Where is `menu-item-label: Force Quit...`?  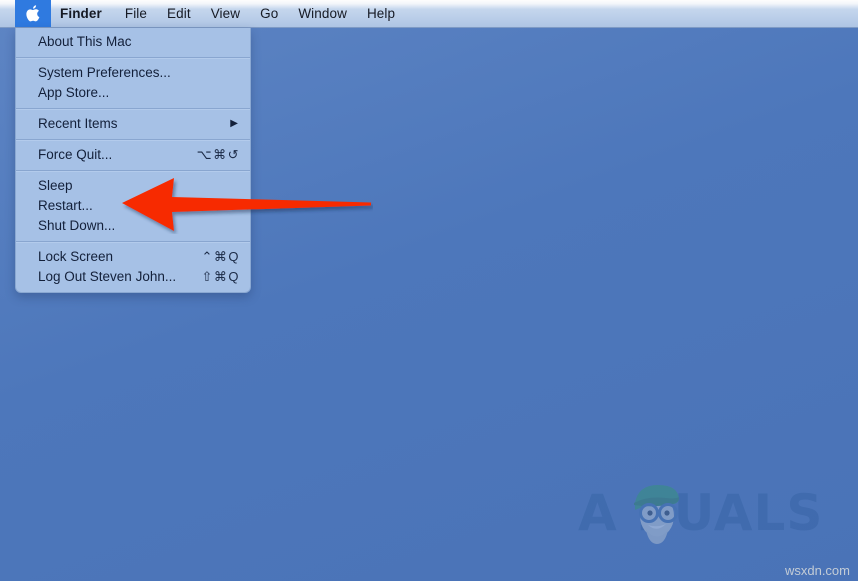
menu-item-label: Force Quit... is located at coordinates (75, 154).